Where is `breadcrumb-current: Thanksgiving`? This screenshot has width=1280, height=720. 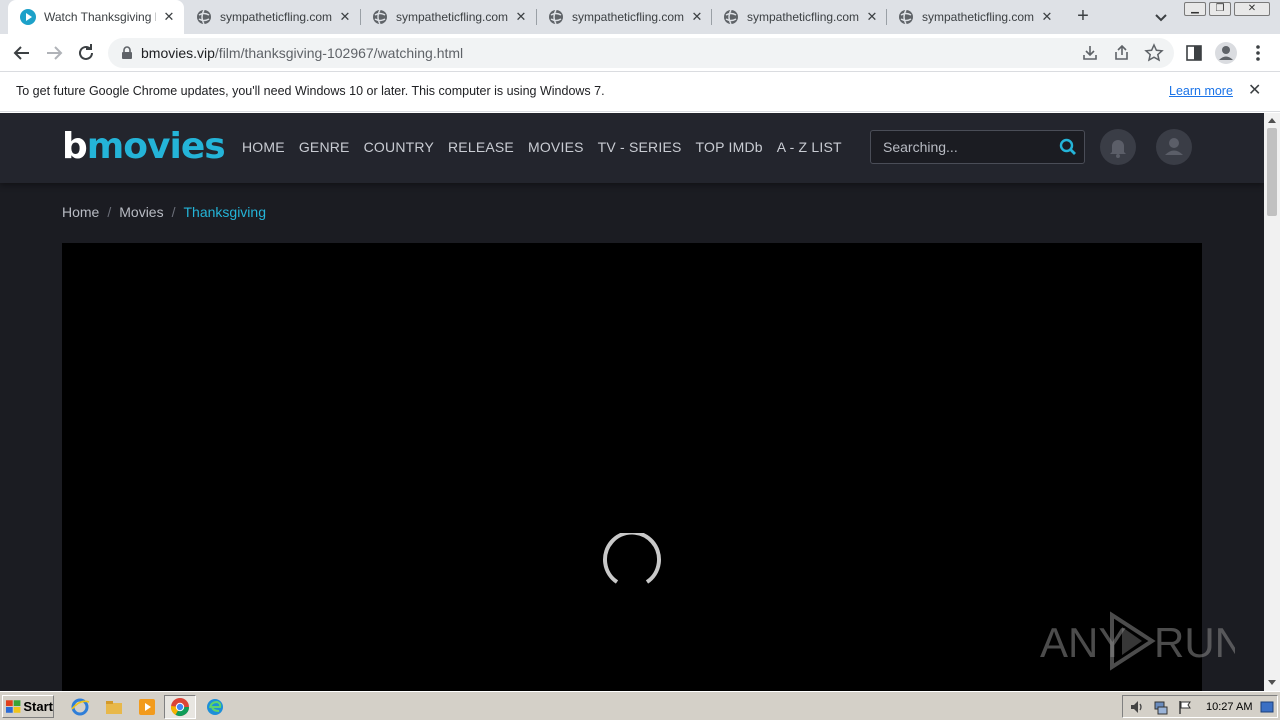
breadcrumb-current: Thanksgiving is located at coordinates (225, 212).